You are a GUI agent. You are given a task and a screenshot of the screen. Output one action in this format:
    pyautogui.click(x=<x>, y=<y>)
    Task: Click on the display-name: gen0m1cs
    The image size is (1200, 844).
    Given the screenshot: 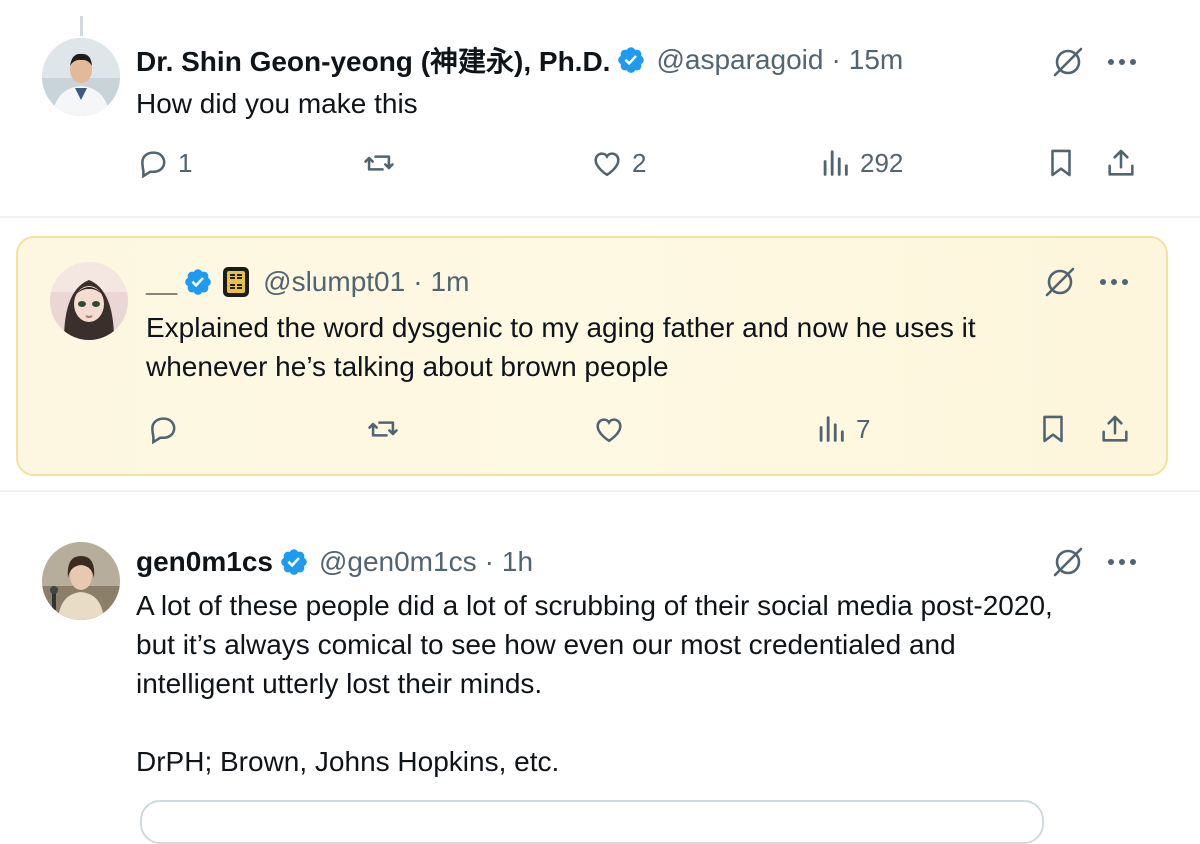 What is the action you would take?
    pyautogui.click(x=204, y=562)
    